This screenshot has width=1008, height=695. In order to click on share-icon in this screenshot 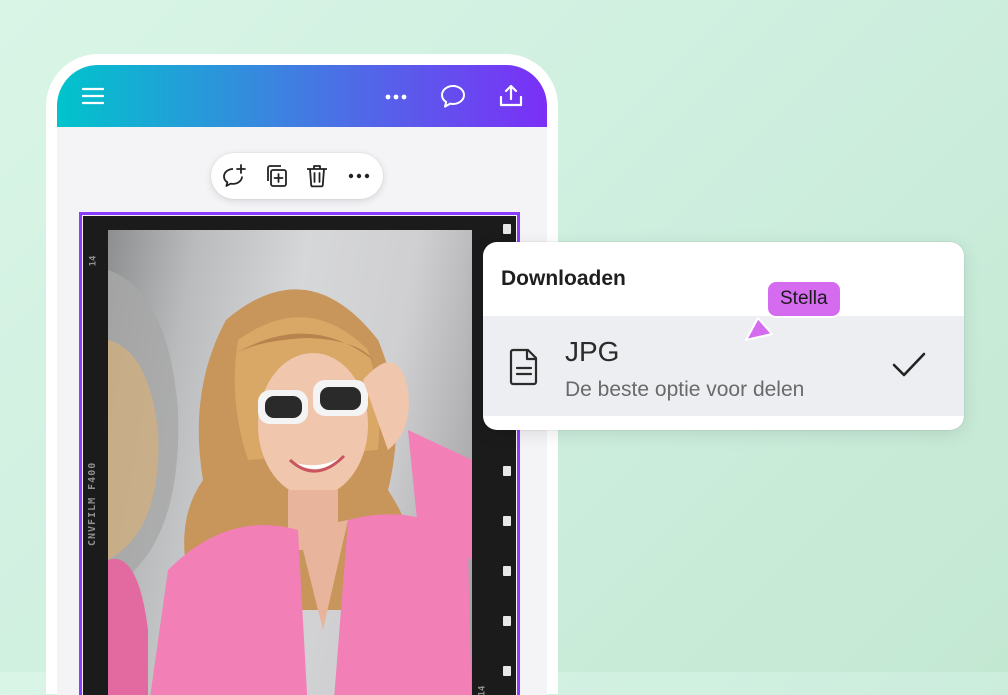, I will do `click(511, 96)`.